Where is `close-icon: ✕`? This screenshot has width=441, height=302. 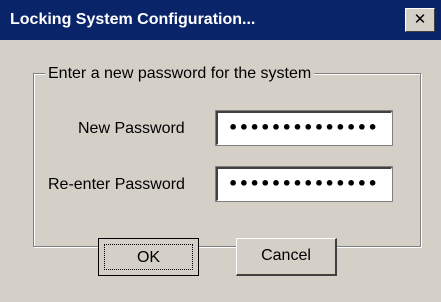 close-icon: ✕ is located at coordinates (420, 19).